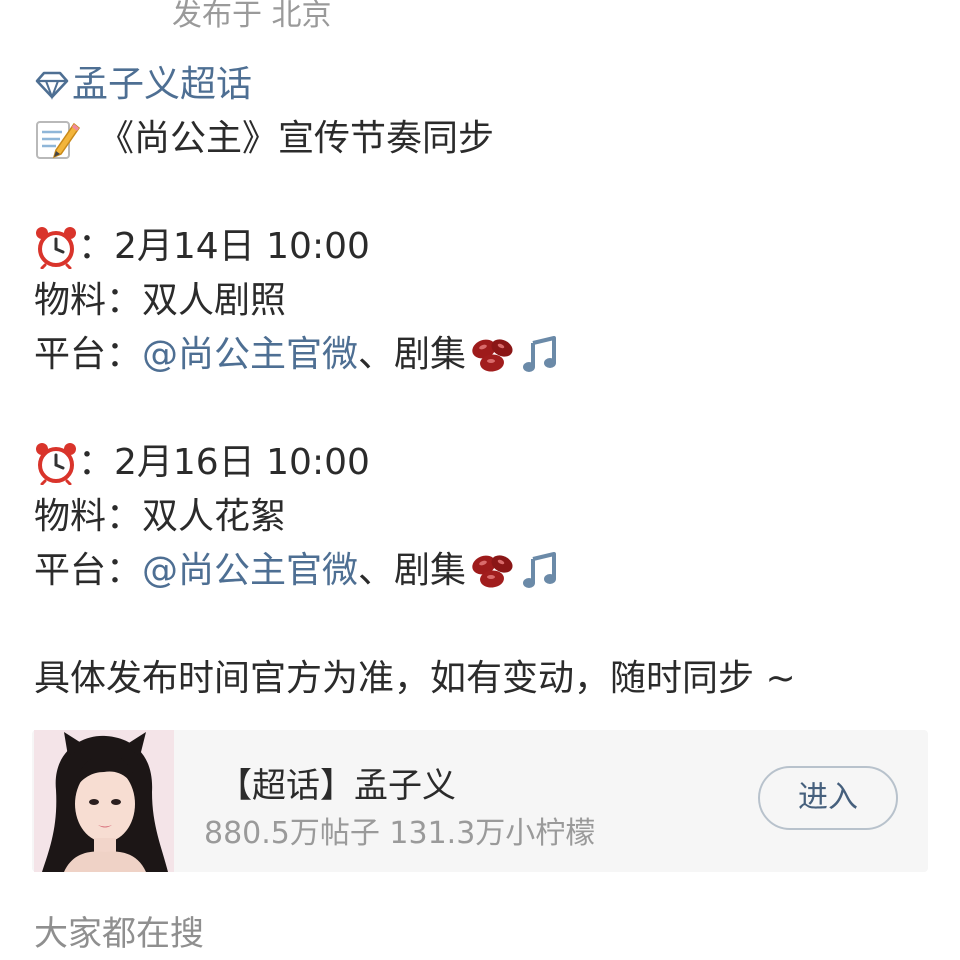  Describe the element at coordinates (484, 517) in the screenshot. I see `schedule-2-material: 物料： 双人花絮` at that location.